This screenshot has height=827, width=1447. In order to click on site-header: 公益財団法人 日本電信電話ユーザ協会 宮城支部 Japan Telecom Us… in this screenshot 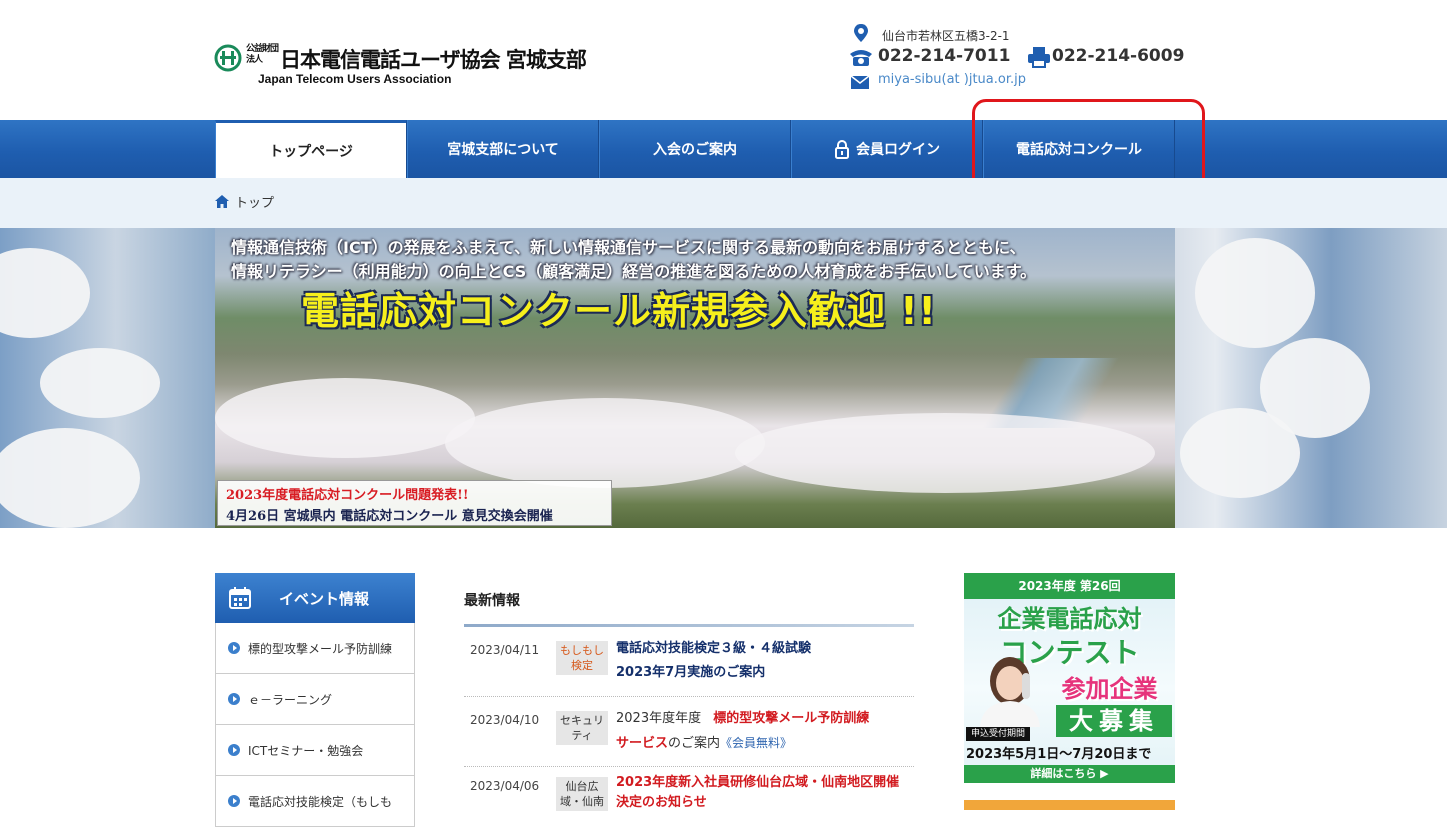, I will do `click(723, 60)`.